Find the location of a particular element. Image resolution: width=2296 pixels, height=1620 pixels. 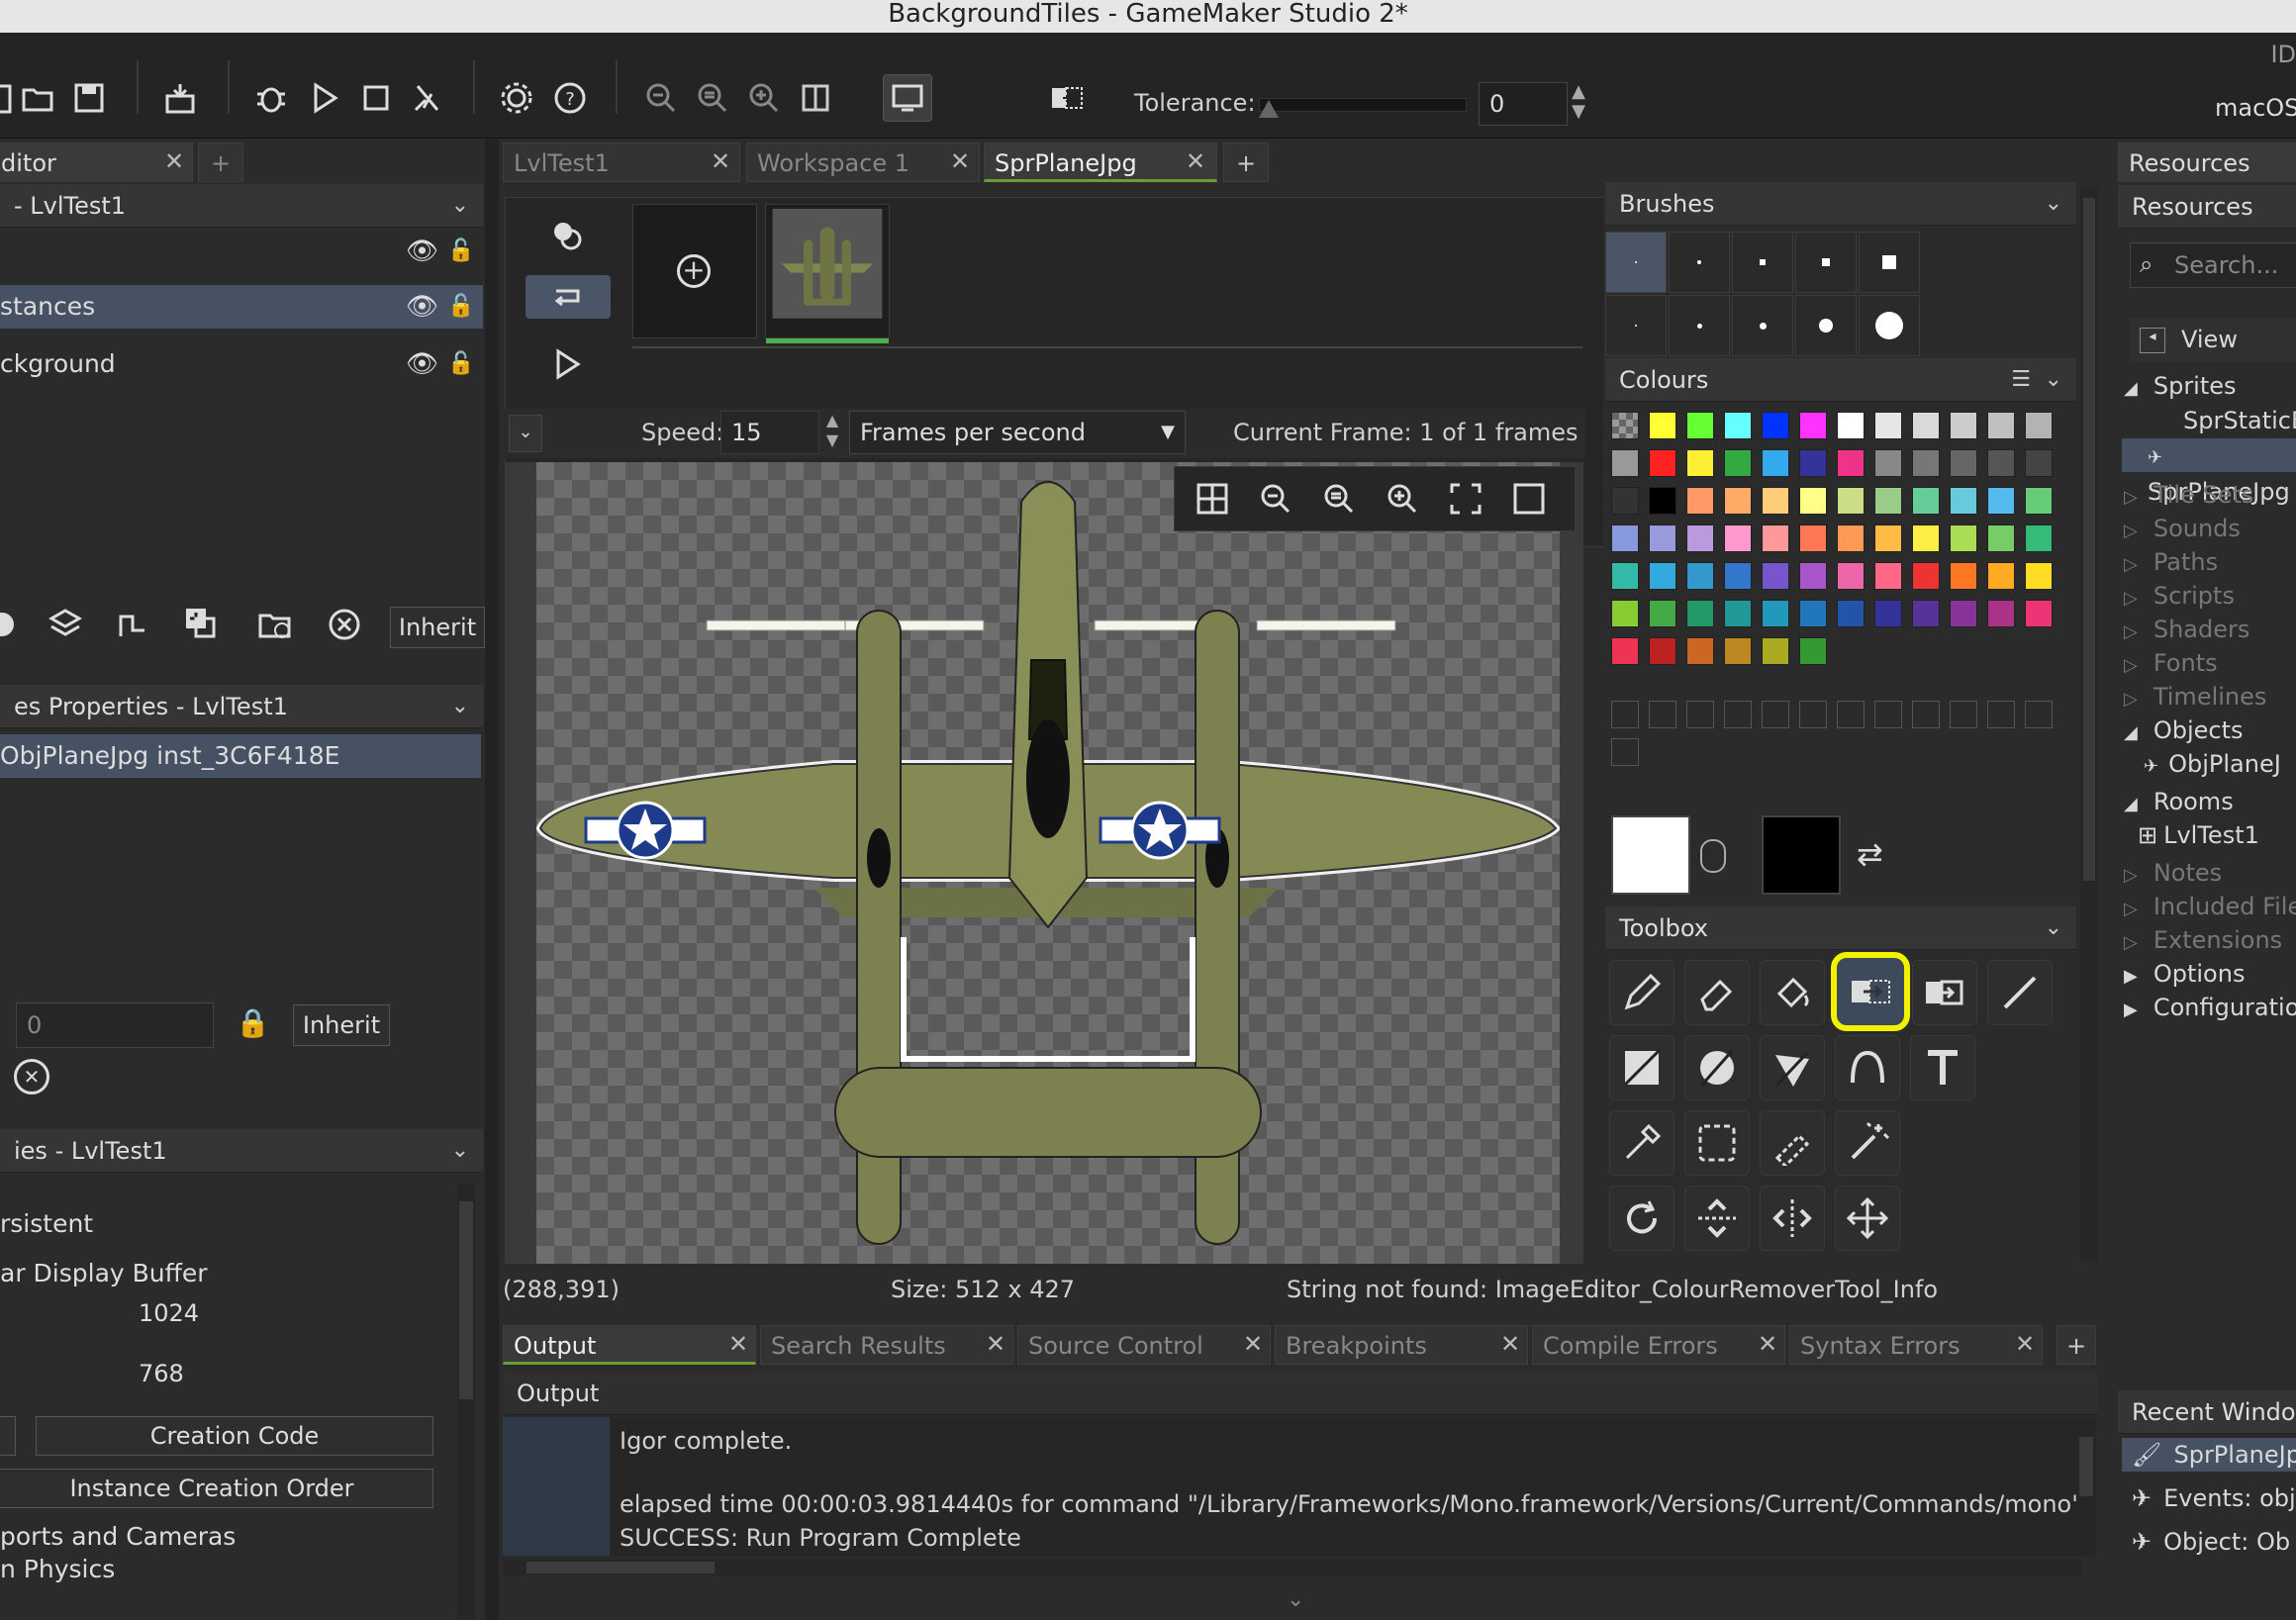

partial-button is located at coordinates (8, 1436).